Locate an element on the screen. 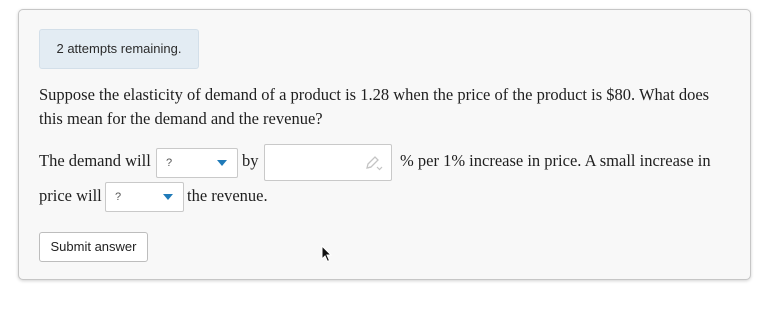 Image resolution: width=763 pixels, height=310 pixels. demand-direction-select-value: ? is located at coordinates (169, 163).